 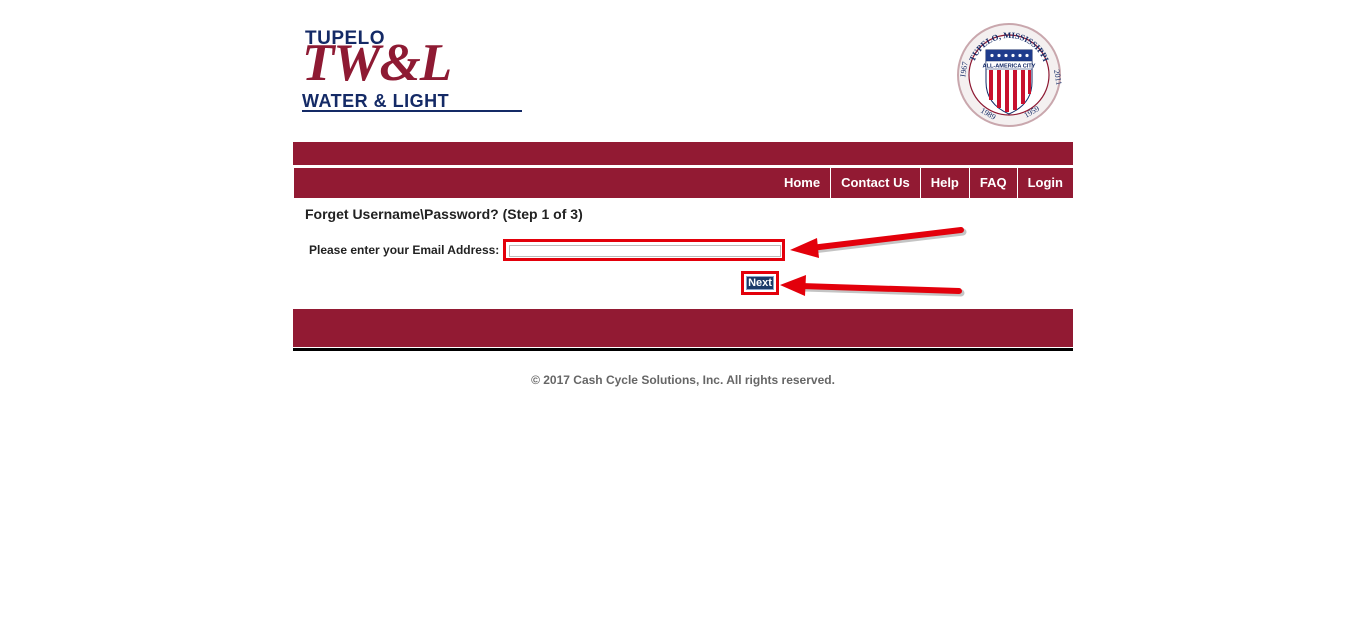 What do you see at coordinates (683, 183) in the screenshot?
I see `main-nav: Home Contact Us Help FAQ Login` at bounding box center [683, 183].